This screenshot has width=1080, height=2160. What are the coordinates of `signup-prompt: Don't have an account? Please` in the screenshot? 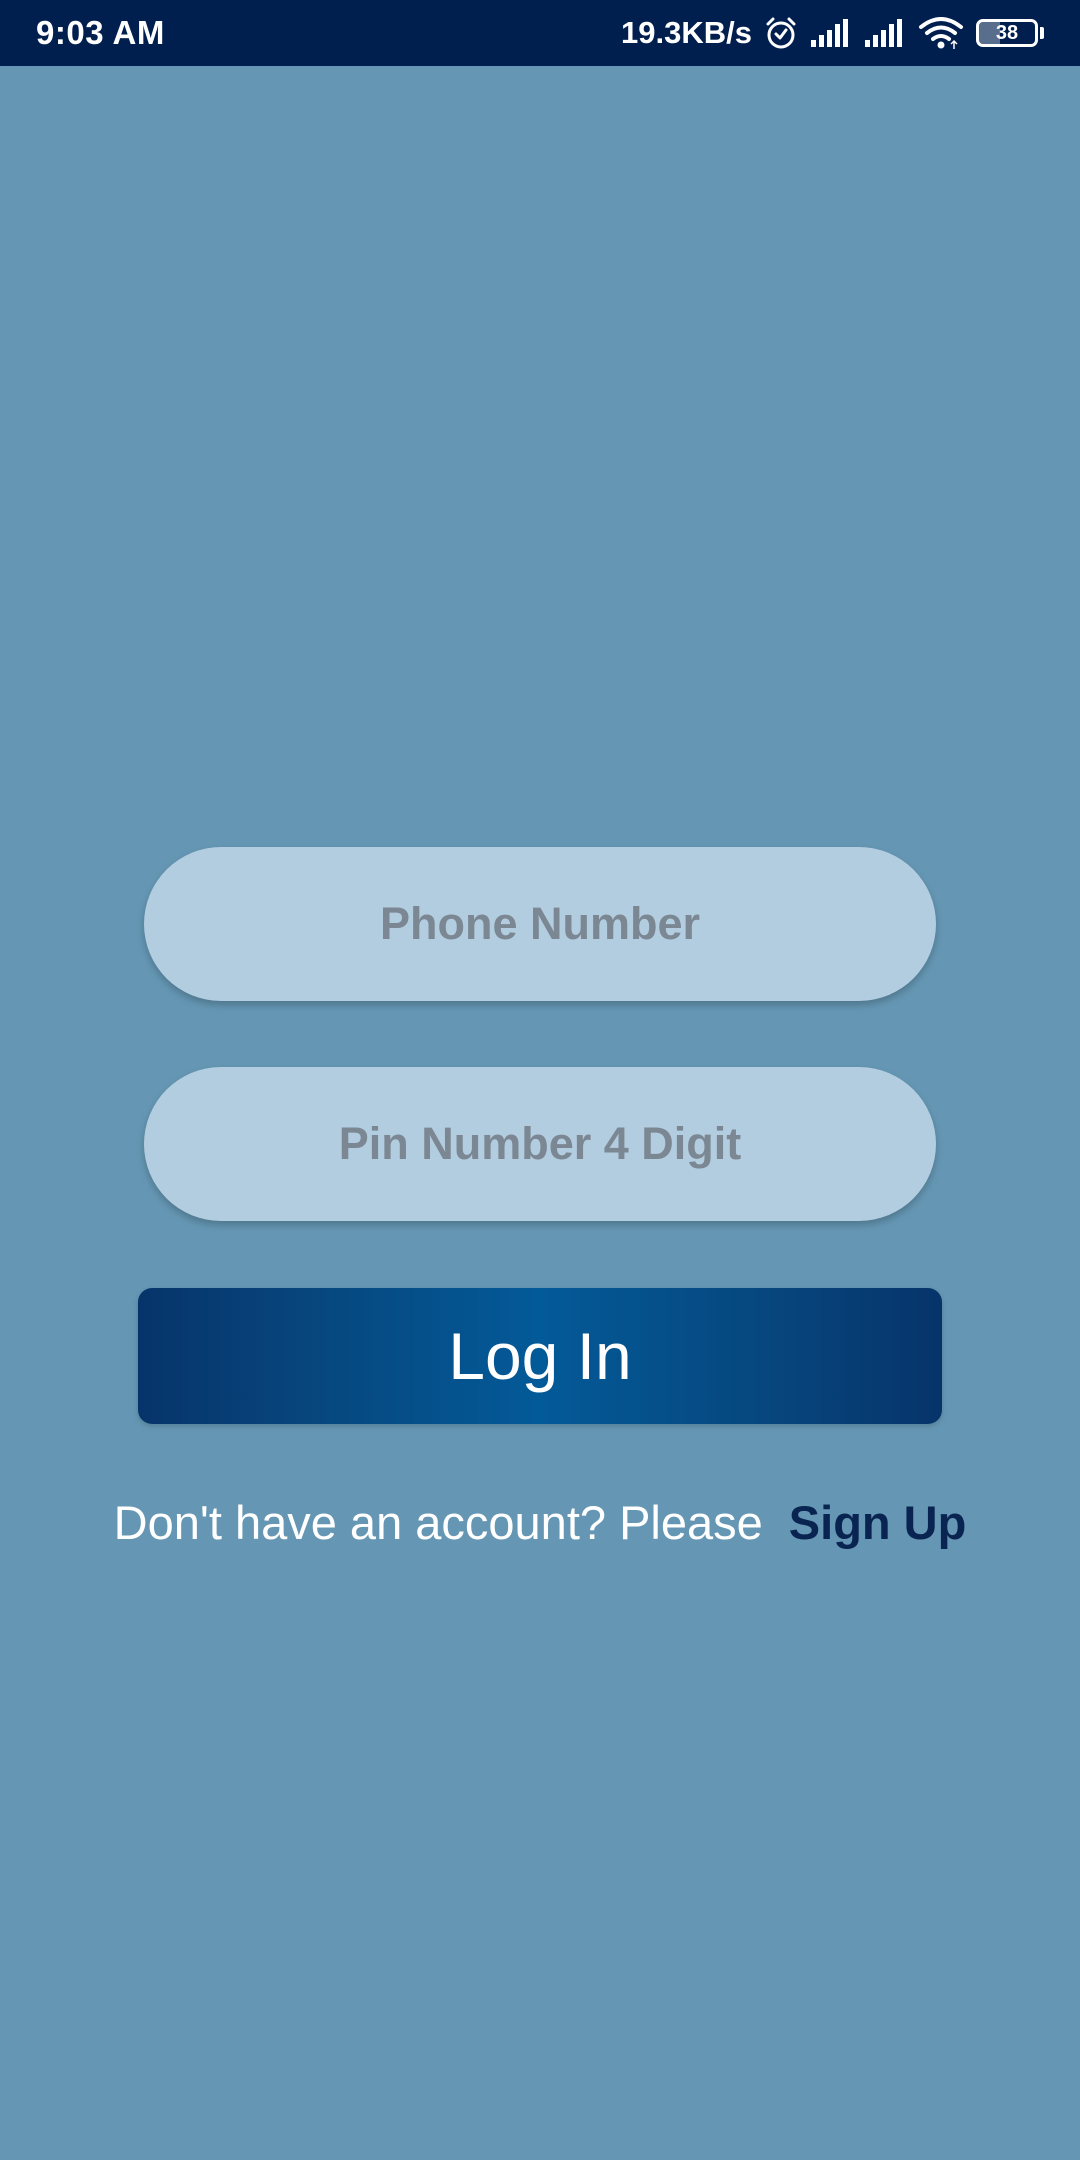 It's located at (438, 1522).